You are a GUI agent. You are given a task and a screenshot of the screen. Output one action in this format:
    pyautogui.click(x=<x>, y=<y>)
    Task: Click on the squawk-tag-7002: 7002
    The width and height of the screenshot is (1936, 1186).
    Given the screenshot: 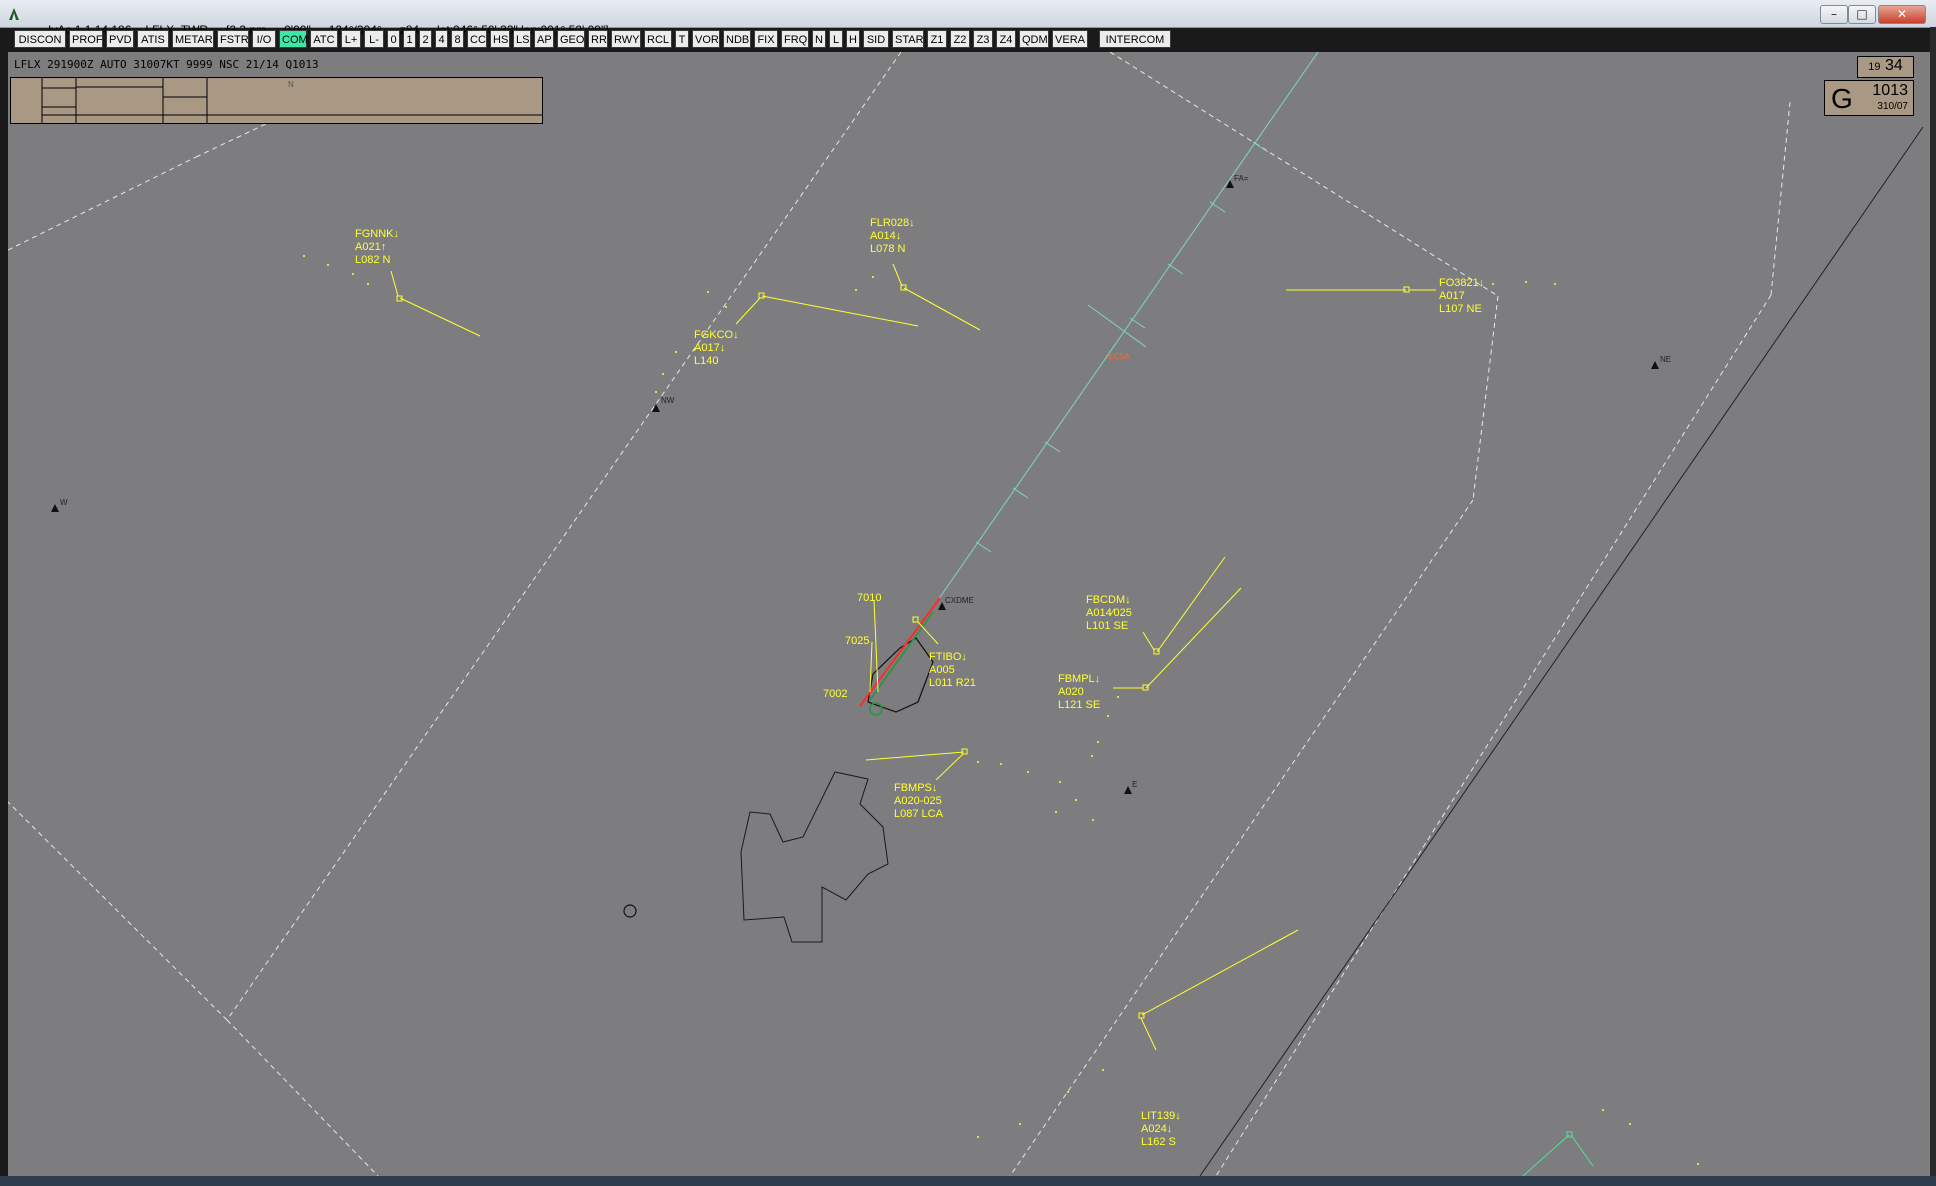 What is the action you would take?
    pyautogui.click(x=835, y=694)
    